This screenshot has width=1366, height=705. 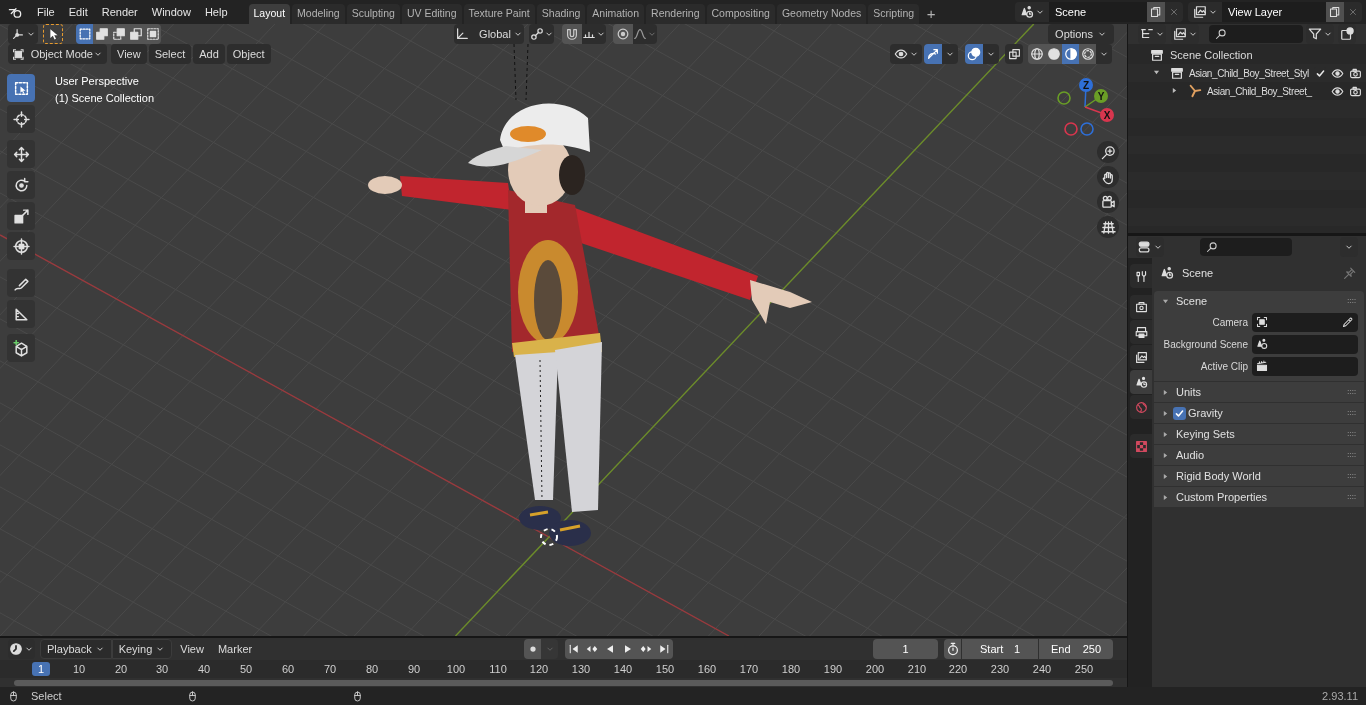 What do you see at coordinates (665, 669) in the screenshot?
I see `frame-number: 150` at bounding box center [665, 669].